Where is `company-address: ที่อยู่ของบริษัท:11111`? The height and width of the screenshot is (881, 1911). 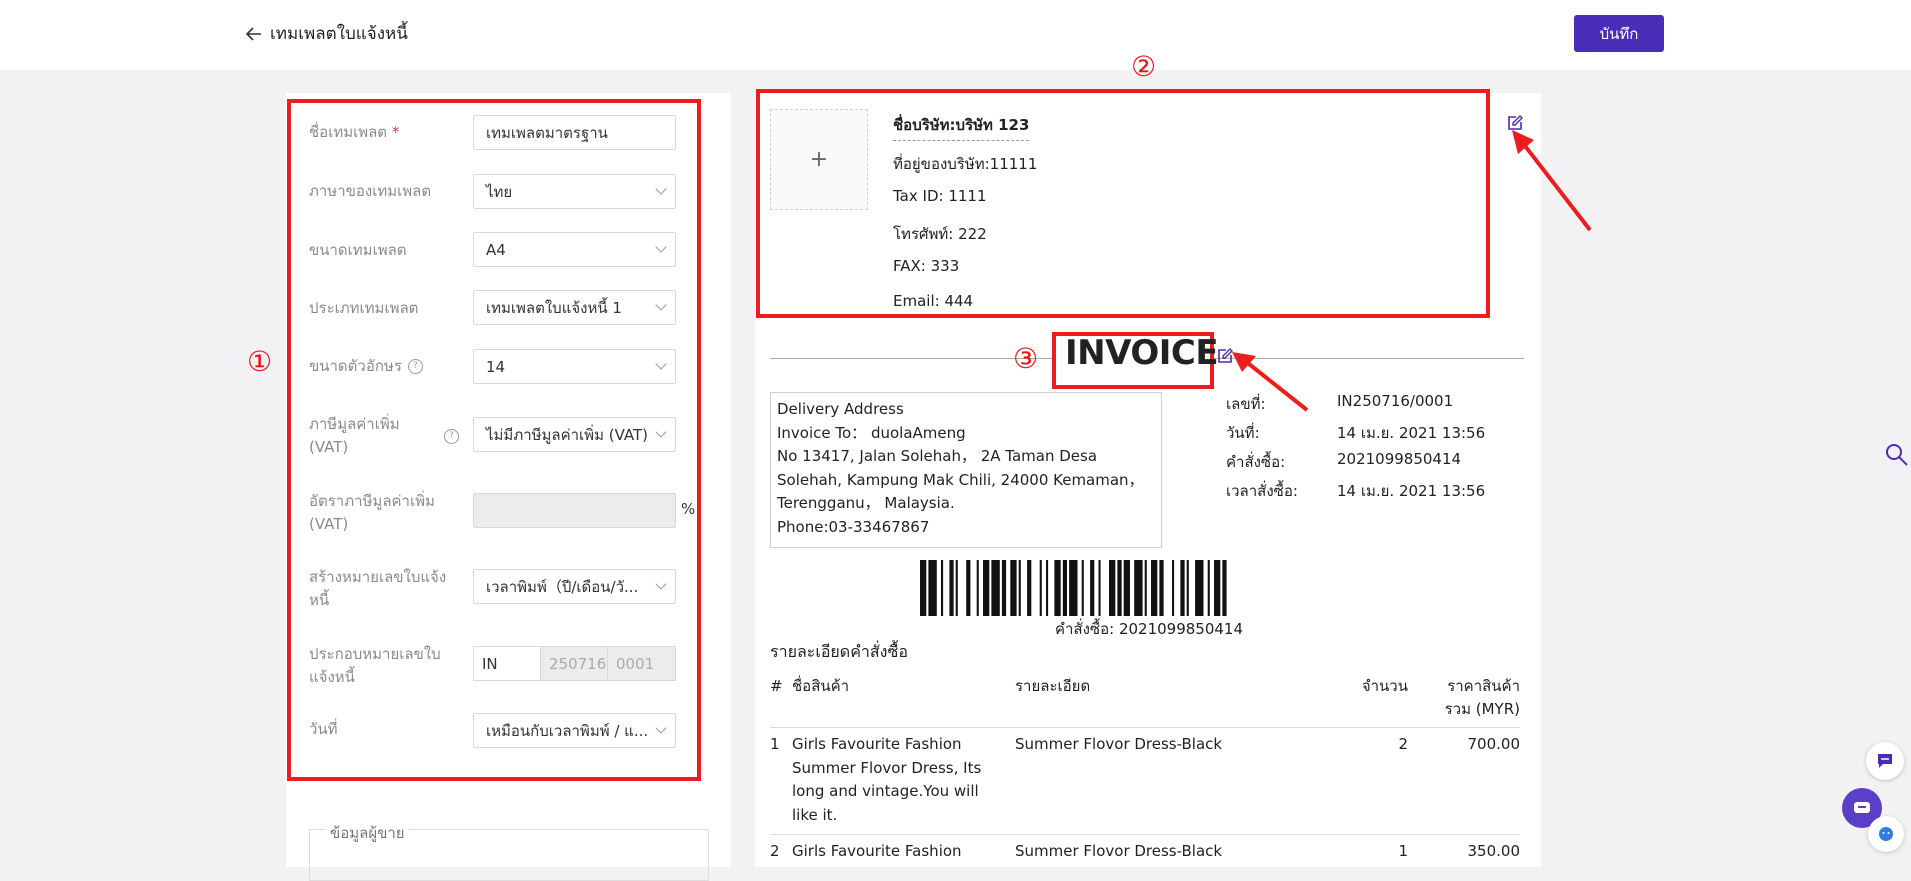 company-address: ที่อยู่ของบริษัท:11111 is located at coordinates (965, 164).